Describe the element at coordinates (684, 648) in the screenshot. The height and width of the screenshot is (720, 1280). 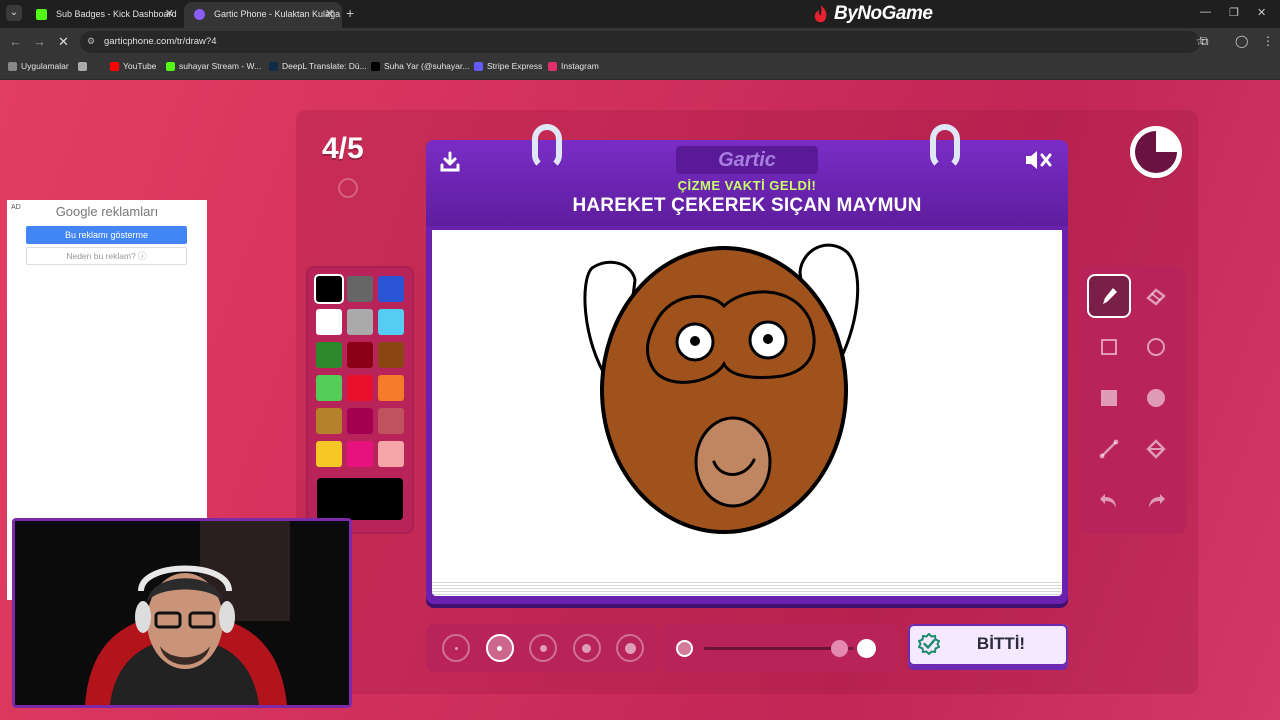
I see `opacity-min-icon` at that location.